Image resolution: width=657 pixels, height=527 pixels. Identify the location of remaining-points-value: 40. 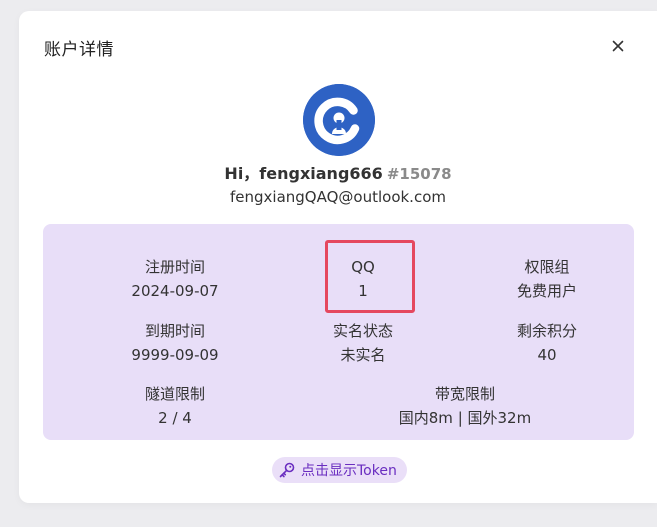
(547, 355).